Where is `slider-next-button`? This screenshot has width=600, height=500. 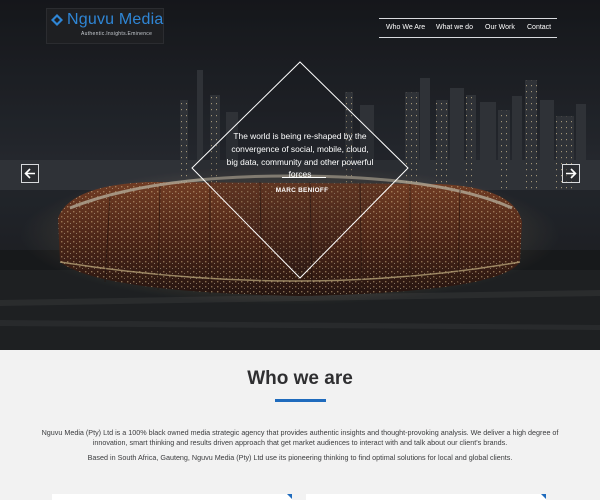 slider-next-button is located at coordinates (571, 173).